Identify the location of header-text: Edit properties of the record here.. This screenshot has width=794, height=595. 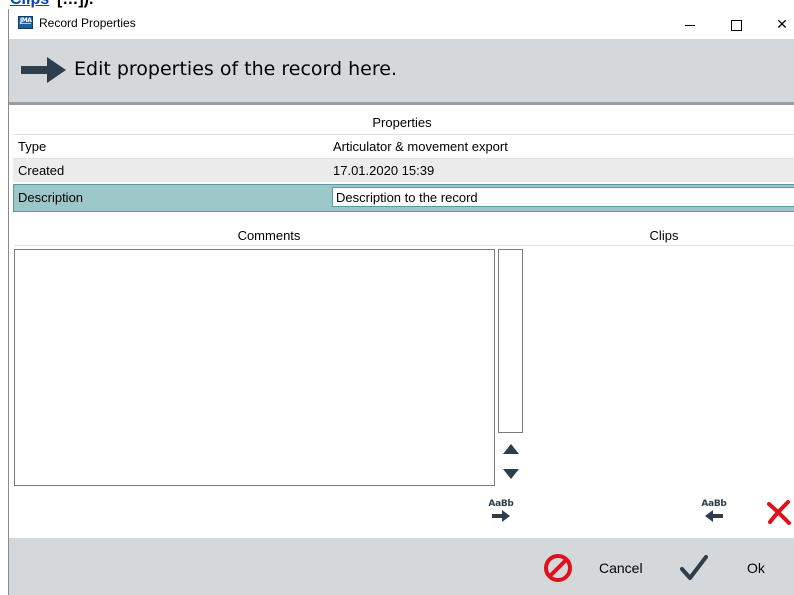
(235, 69).